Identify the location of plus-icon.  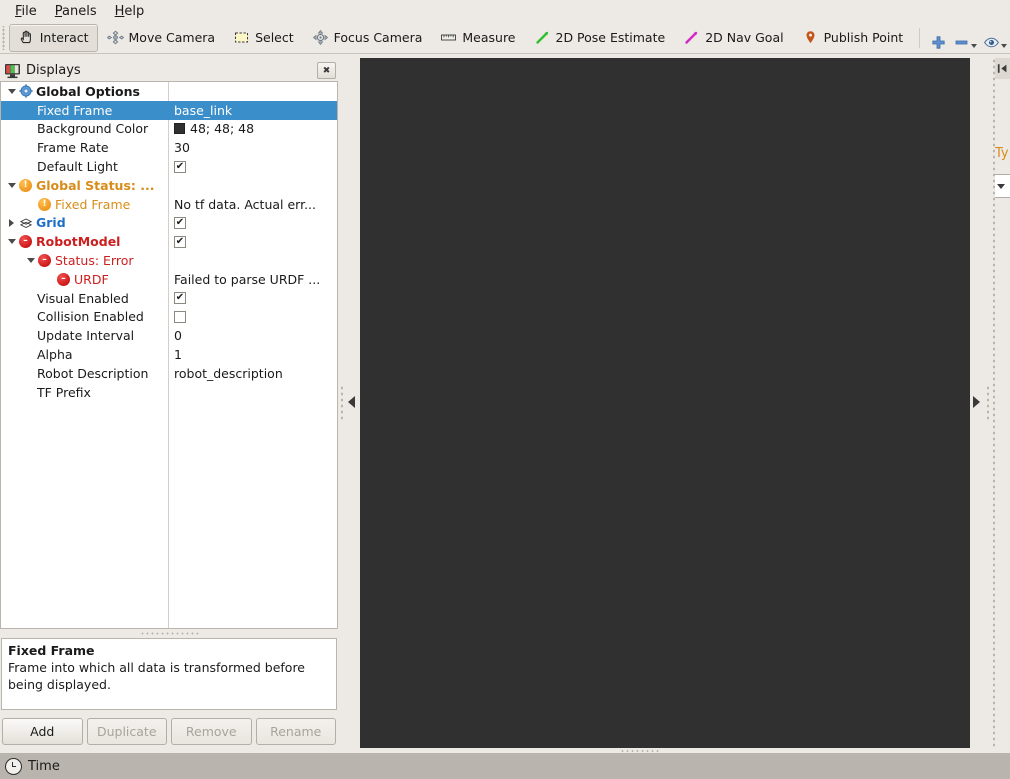
(938, 42).